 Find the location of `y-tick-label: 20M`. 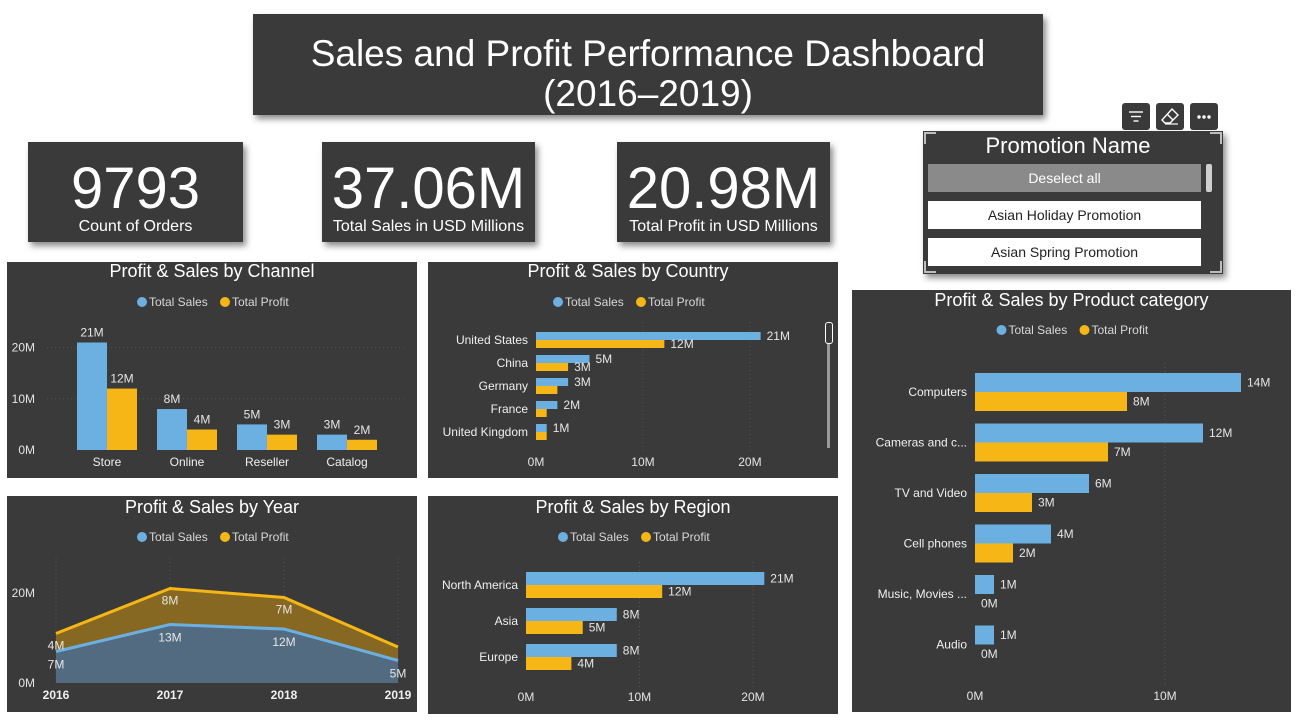

y-tick-label: 20M is located at coordinates (23, 593).